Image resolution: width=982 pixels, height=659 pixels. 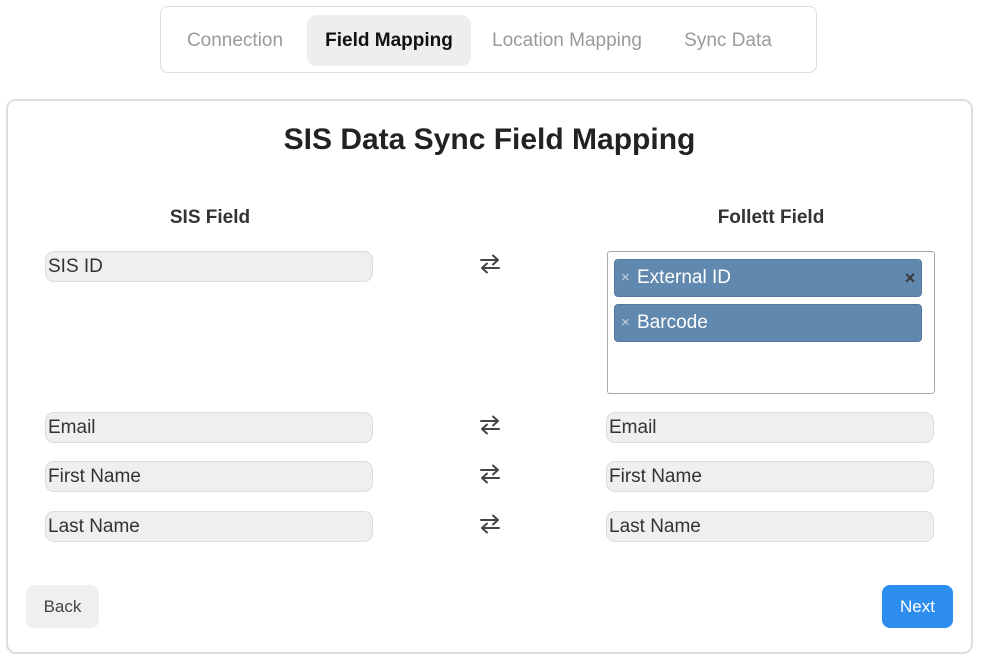 I want to click on next-button: Next, so click(x=917, y=606).